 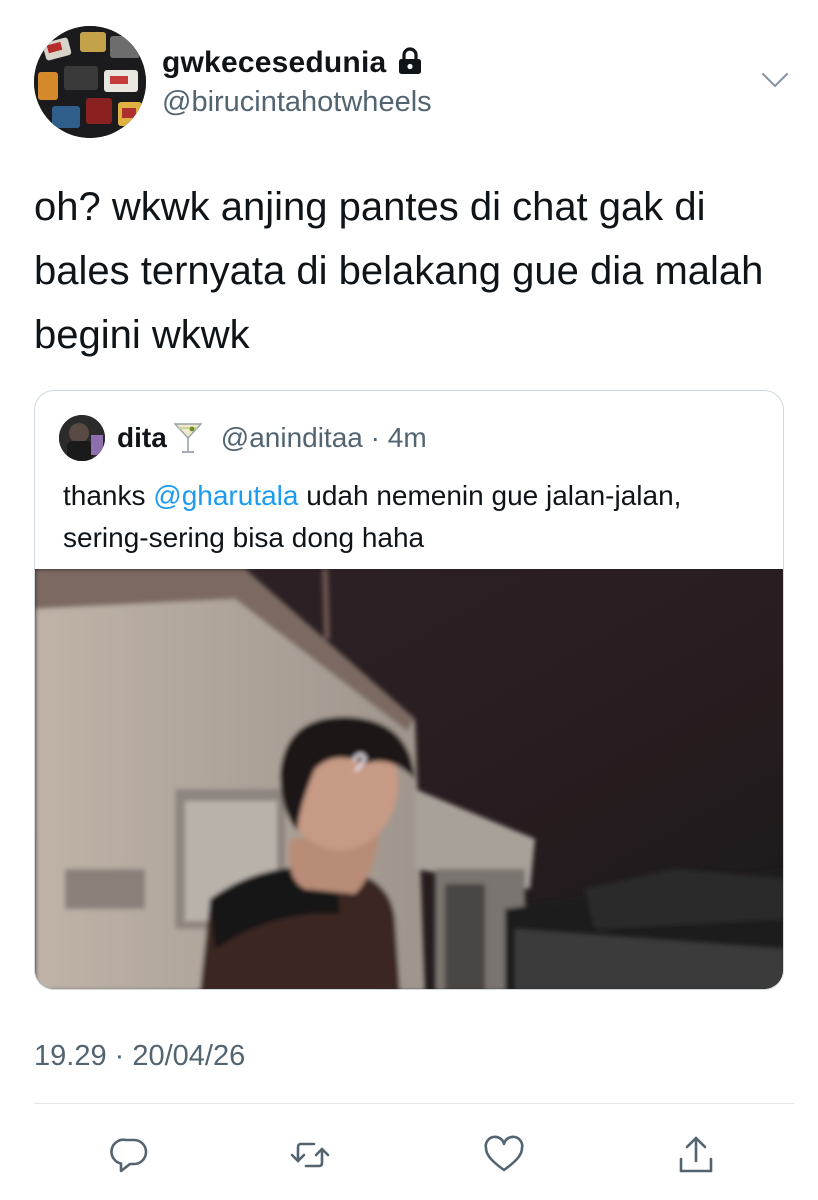 What do you see at coordinates (139, 1056) in the screenshot?
I see `tweet-timestamp: 19.29 · 20/04/26` at bounding box center [139, 1056].